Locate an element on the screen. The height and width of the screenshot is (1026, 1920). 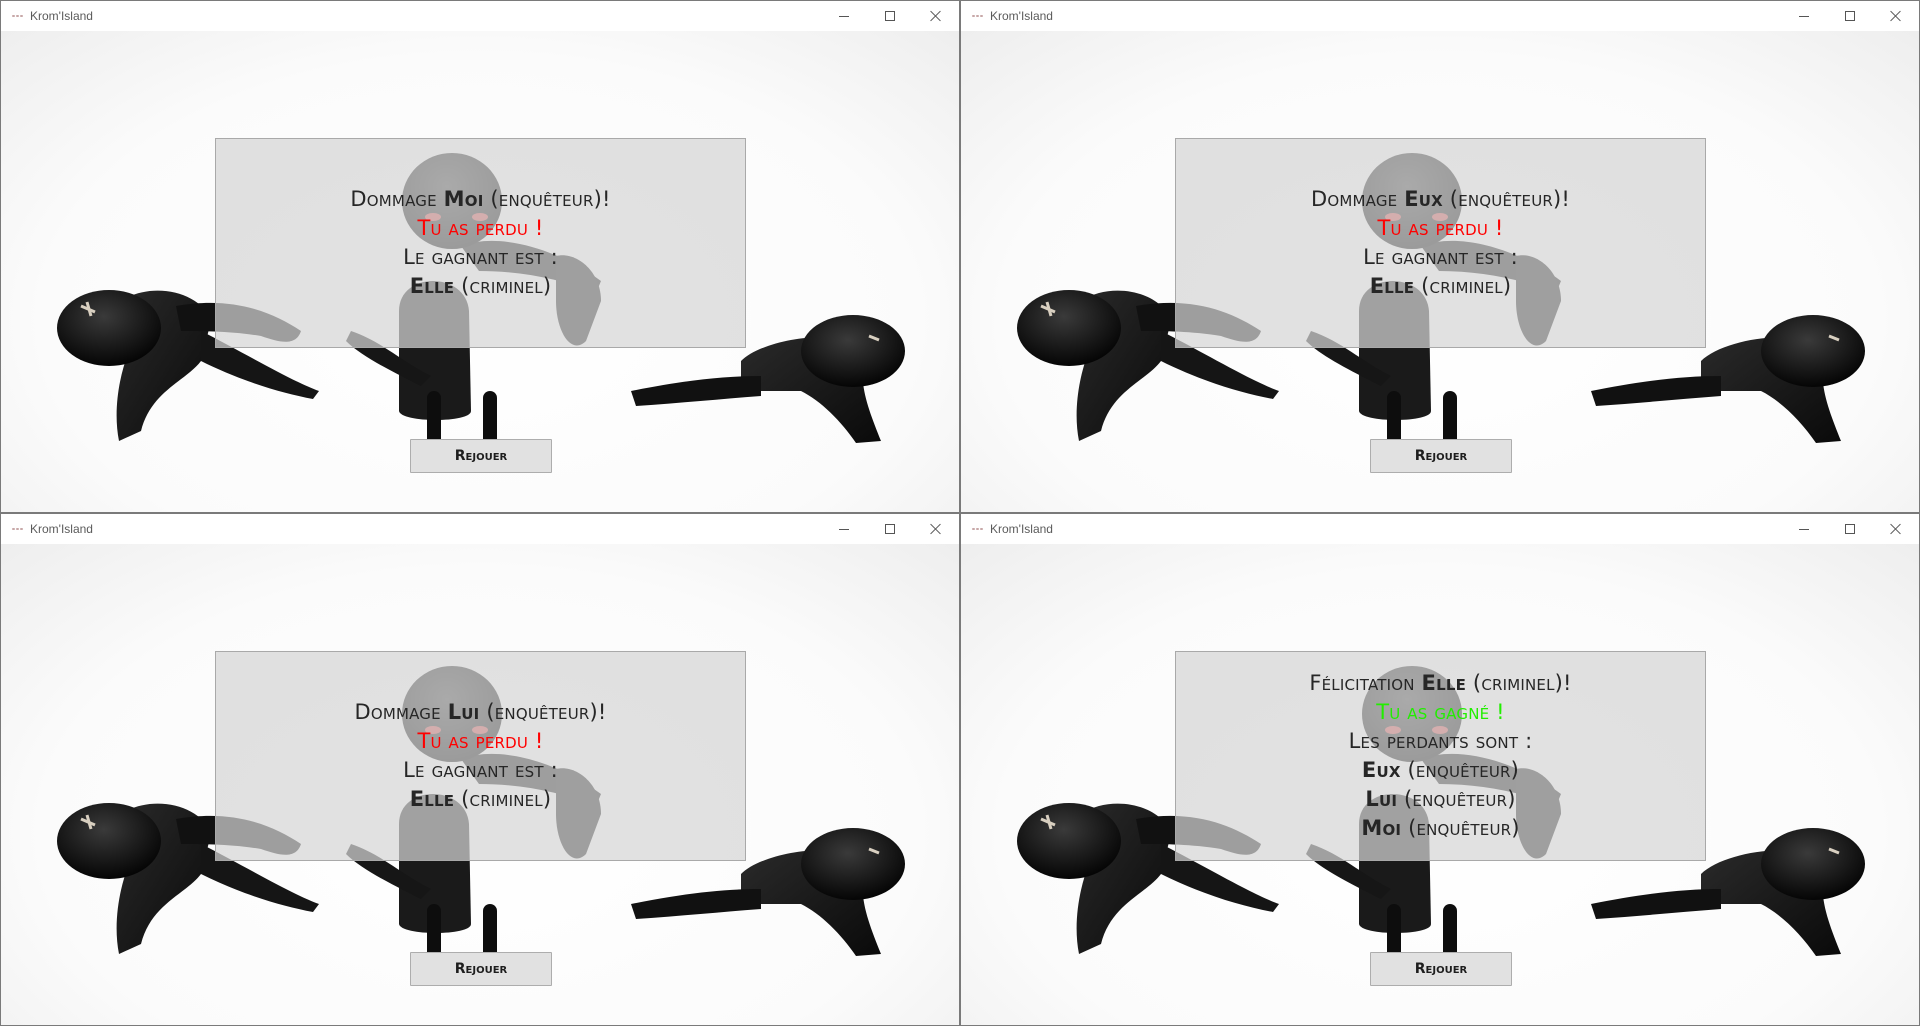
panel-text-line: Dommage Moi (enquêteur)! is located at coordinates (480, 199).